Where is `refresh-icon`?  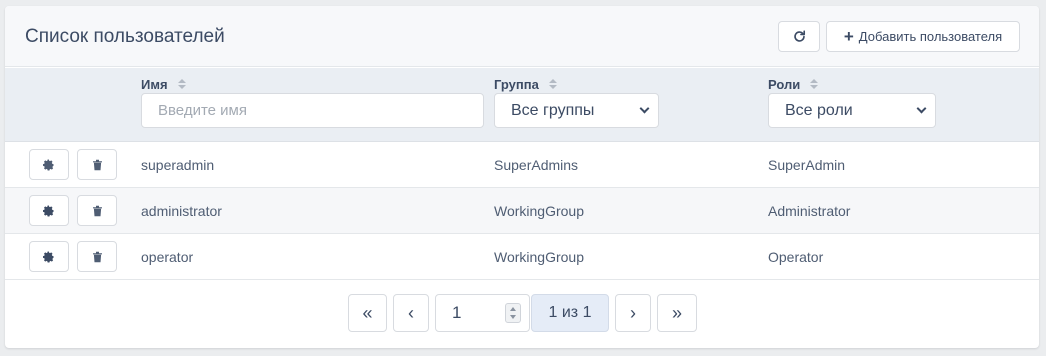
refresh-icon is located at coordinates (799, 36).